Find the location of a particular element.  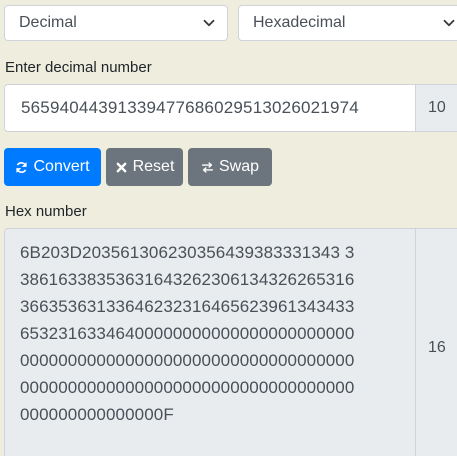

refresh-icon is located at coordinates (22, 167).